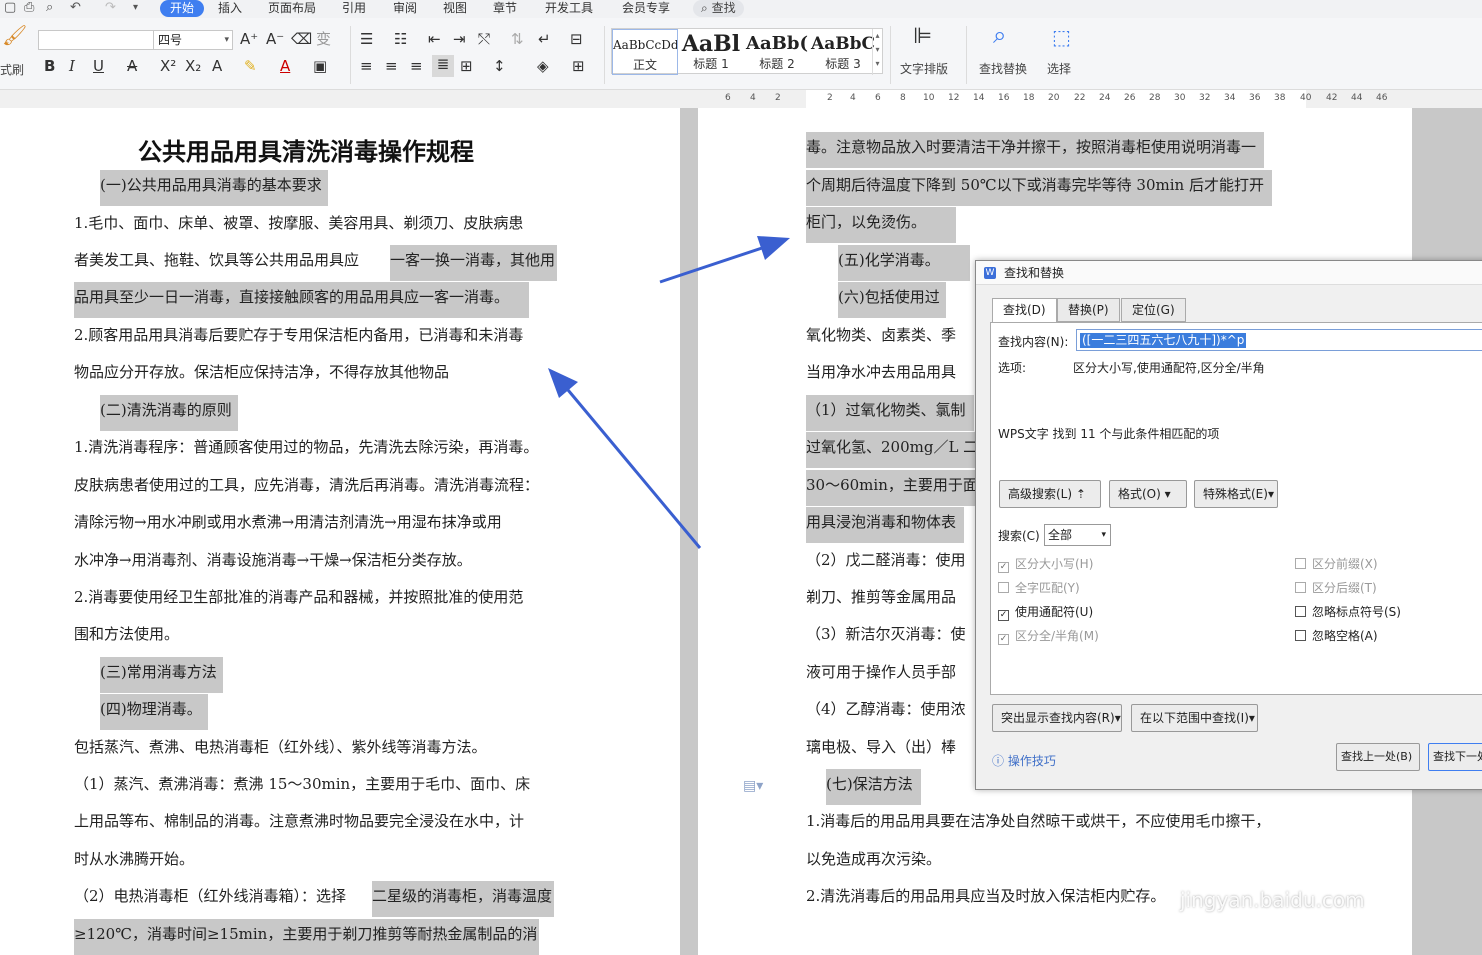 The width and height of the screenshot is (1482, 955). What do you see at coordinates (1088, 310) in the screenshot?
I see `tab-replace: 替换(P)` at bounding box center [1088, 310].